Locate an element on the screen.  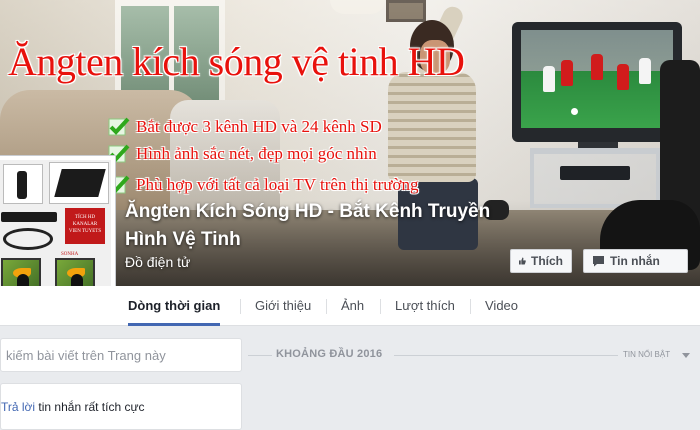
like-button: Thích is located at coordinates (541, 261).